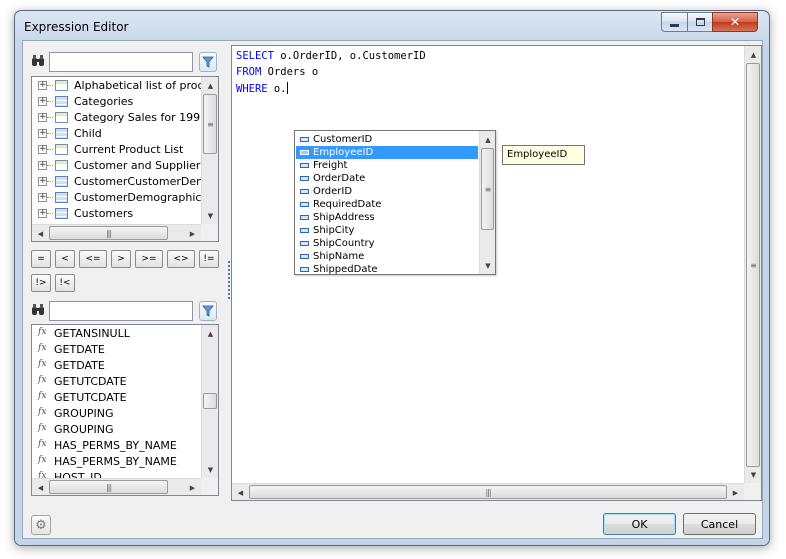  Describe the element at coordinates (387, 217) in the screenshot. I see `autocomplete-item: ShipAddress` at that location.